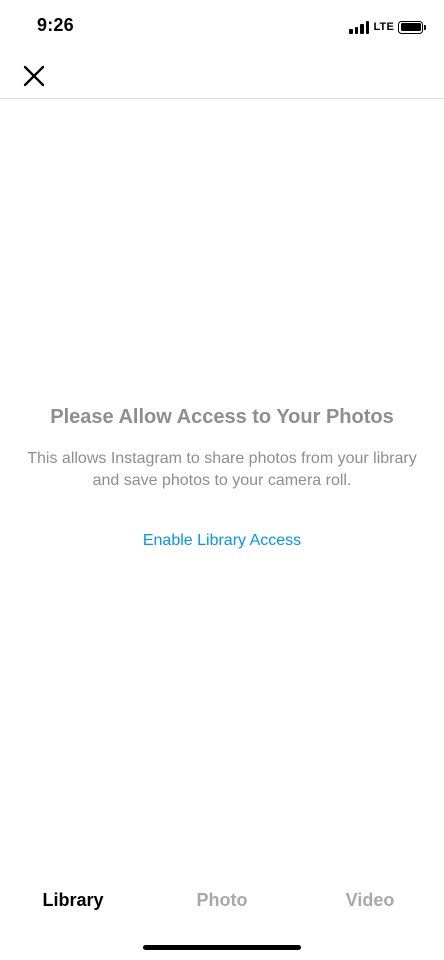 The width and height of the screenshot is (444, 960). Describe the element at coordinates (222, 947) in the screenshot. I see `home-indicator` at that location.